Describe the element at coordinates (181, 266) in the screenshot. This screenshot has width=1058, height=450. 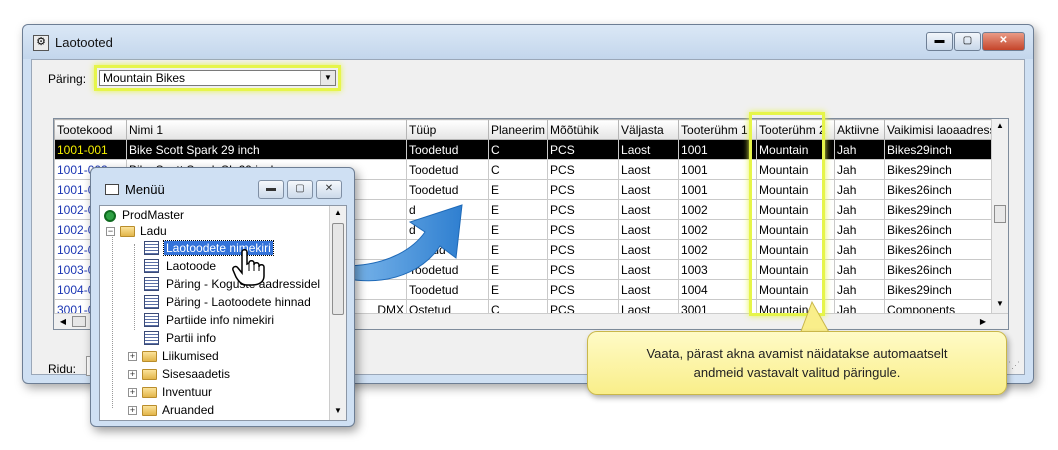
I see `tree-item-laotoode: Laotoode` at that location.